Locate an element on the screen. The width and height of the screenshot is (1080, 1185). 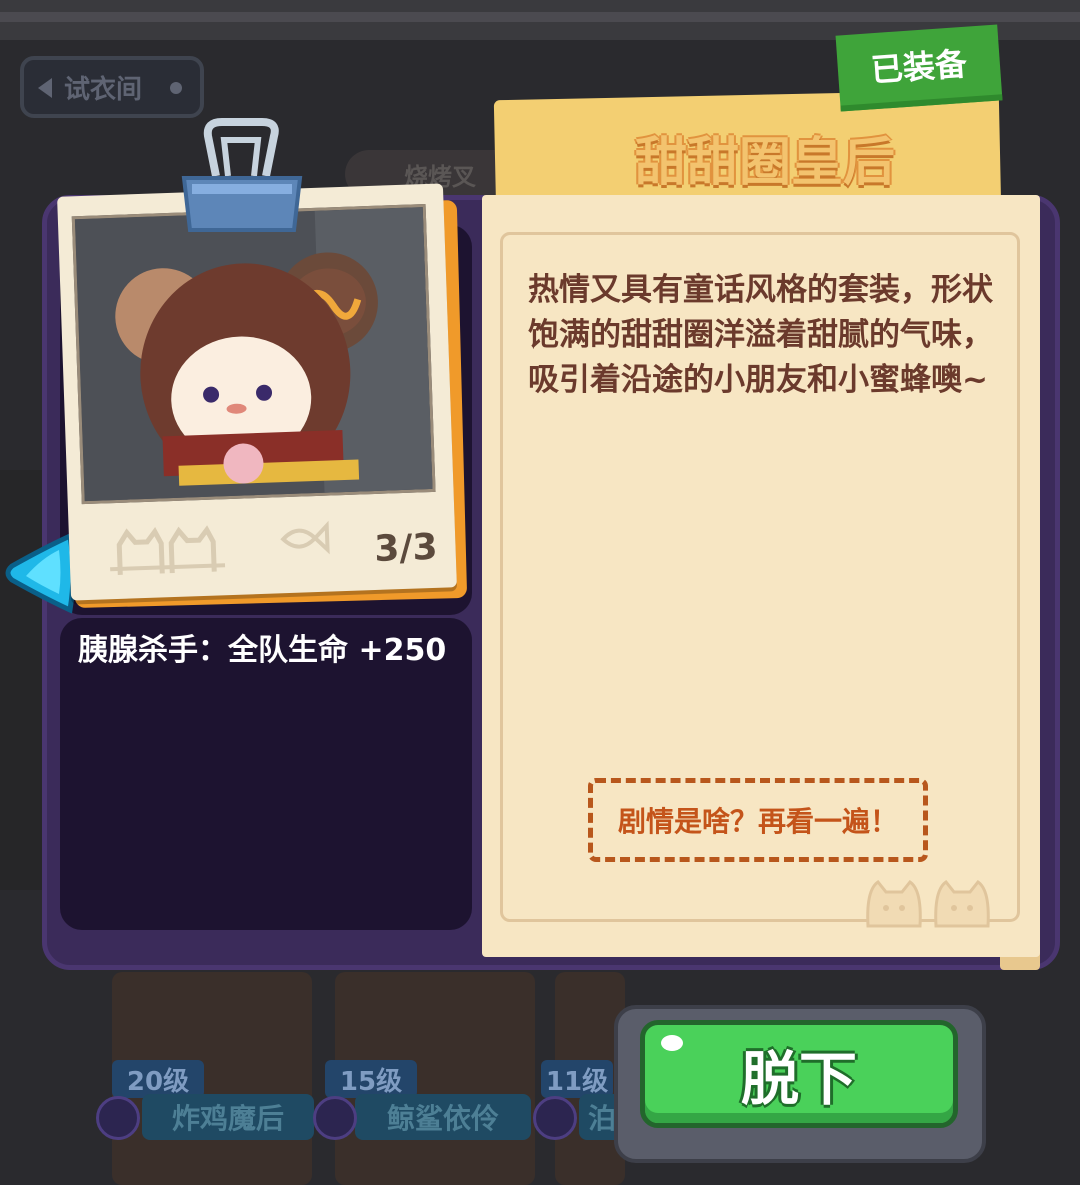
leaf-icon is located at coordinates (555, 1118).